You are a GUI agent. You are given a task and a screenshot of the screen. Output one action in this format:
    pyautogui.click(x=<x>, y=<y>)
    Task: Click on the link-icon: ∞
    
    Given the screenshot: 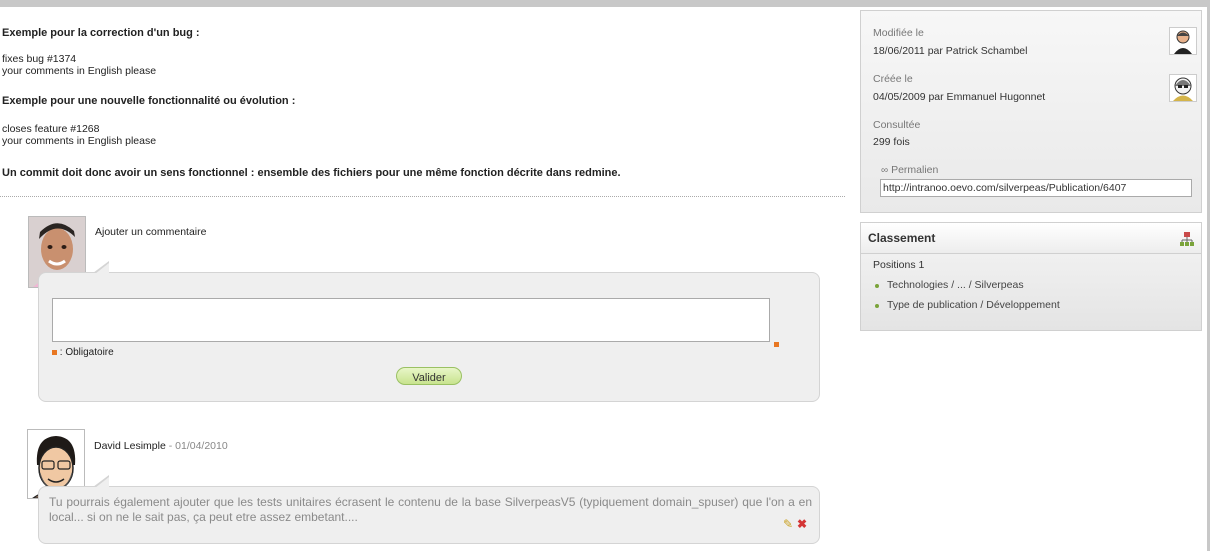 What is the action you would take?
    pyautogui.click(x=885, y=170)
    